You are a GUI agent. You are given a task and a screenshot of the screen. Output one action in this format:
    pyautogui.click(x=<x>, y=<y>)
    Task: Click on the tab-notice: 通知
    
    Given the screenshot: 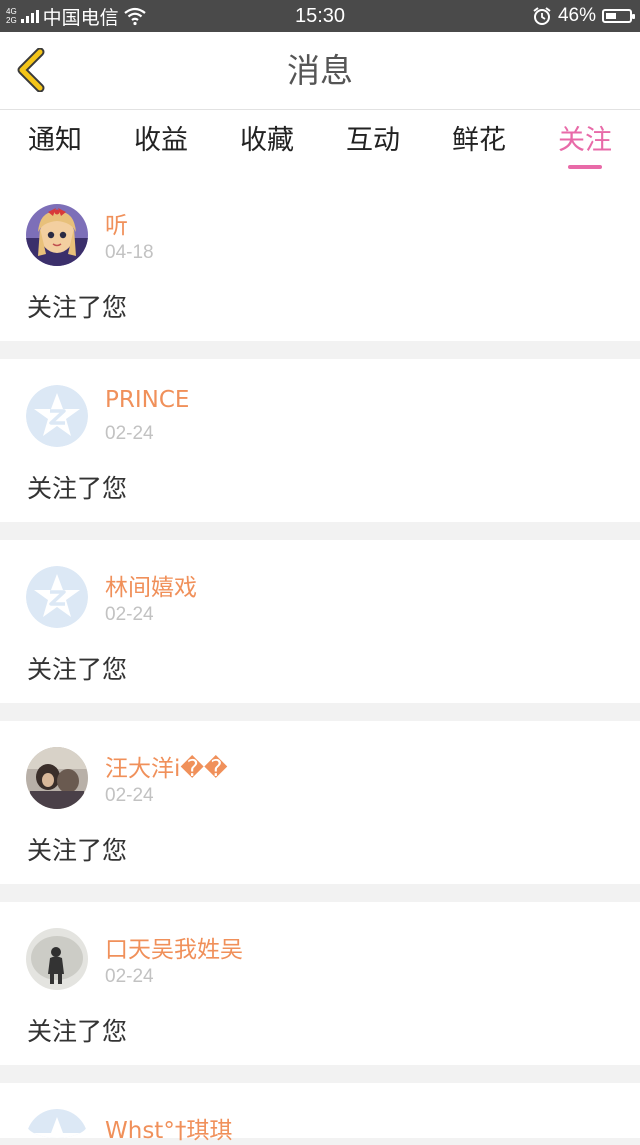 What is the action you would take?
    pyautogui.click(x=55, y=144)
    